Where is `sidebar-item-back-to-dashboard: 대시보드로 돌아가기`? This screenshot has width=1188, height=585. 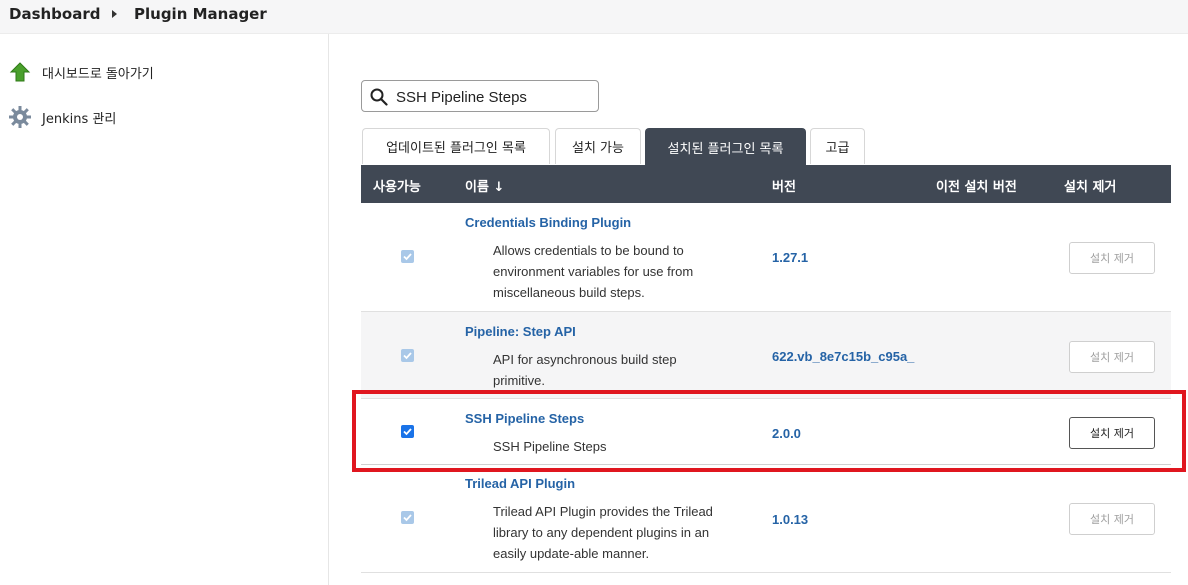
sidebar-item-back-to-dashboard: 대시보드로 돌아가기 is located at coordinates (81, 72).